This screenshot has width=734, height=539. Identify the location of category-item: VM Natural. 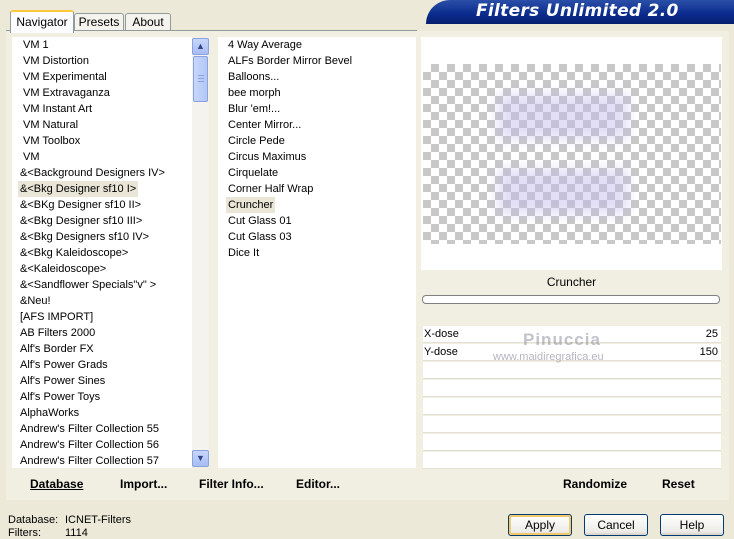
(50, 125).